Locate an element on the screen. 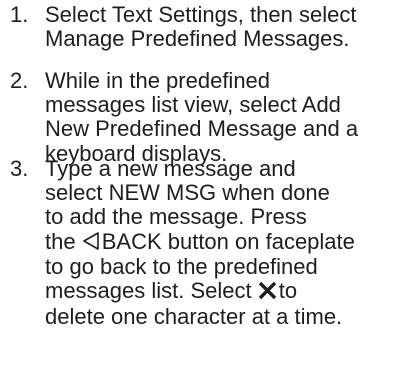  step-number: 1. is located at coordinates (19, 14).